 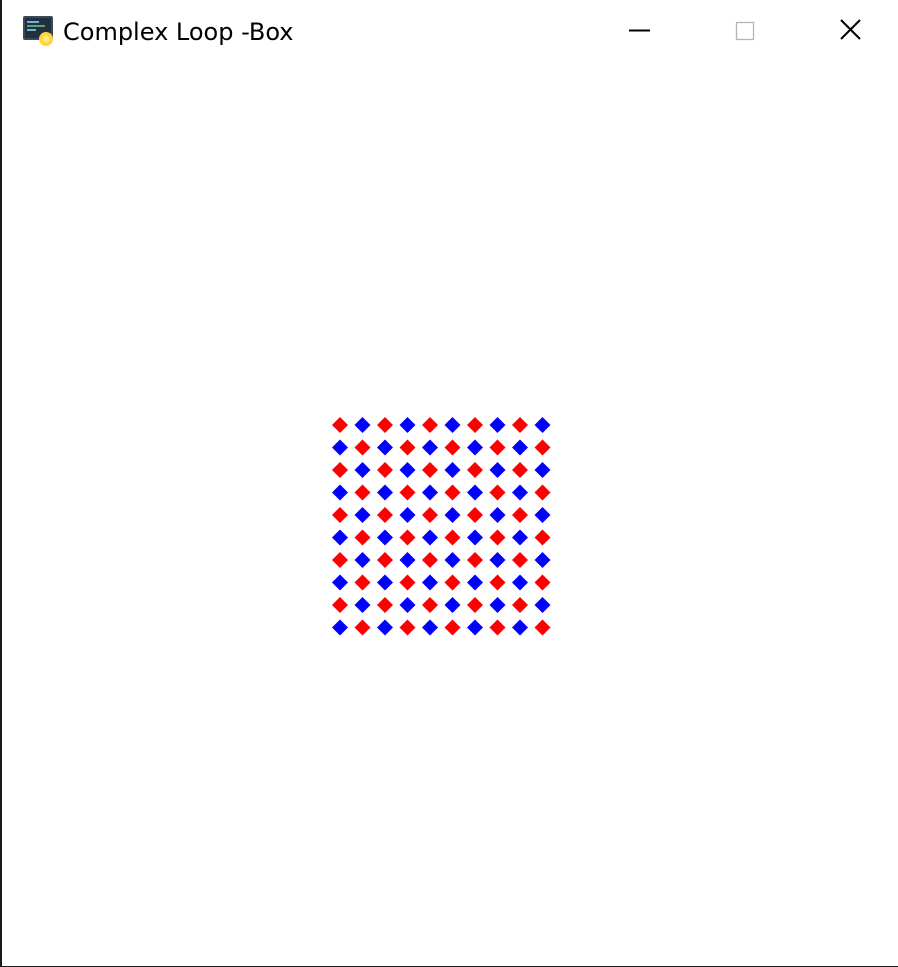 I want to click on diamond-grid, so click(x=441, y=526).